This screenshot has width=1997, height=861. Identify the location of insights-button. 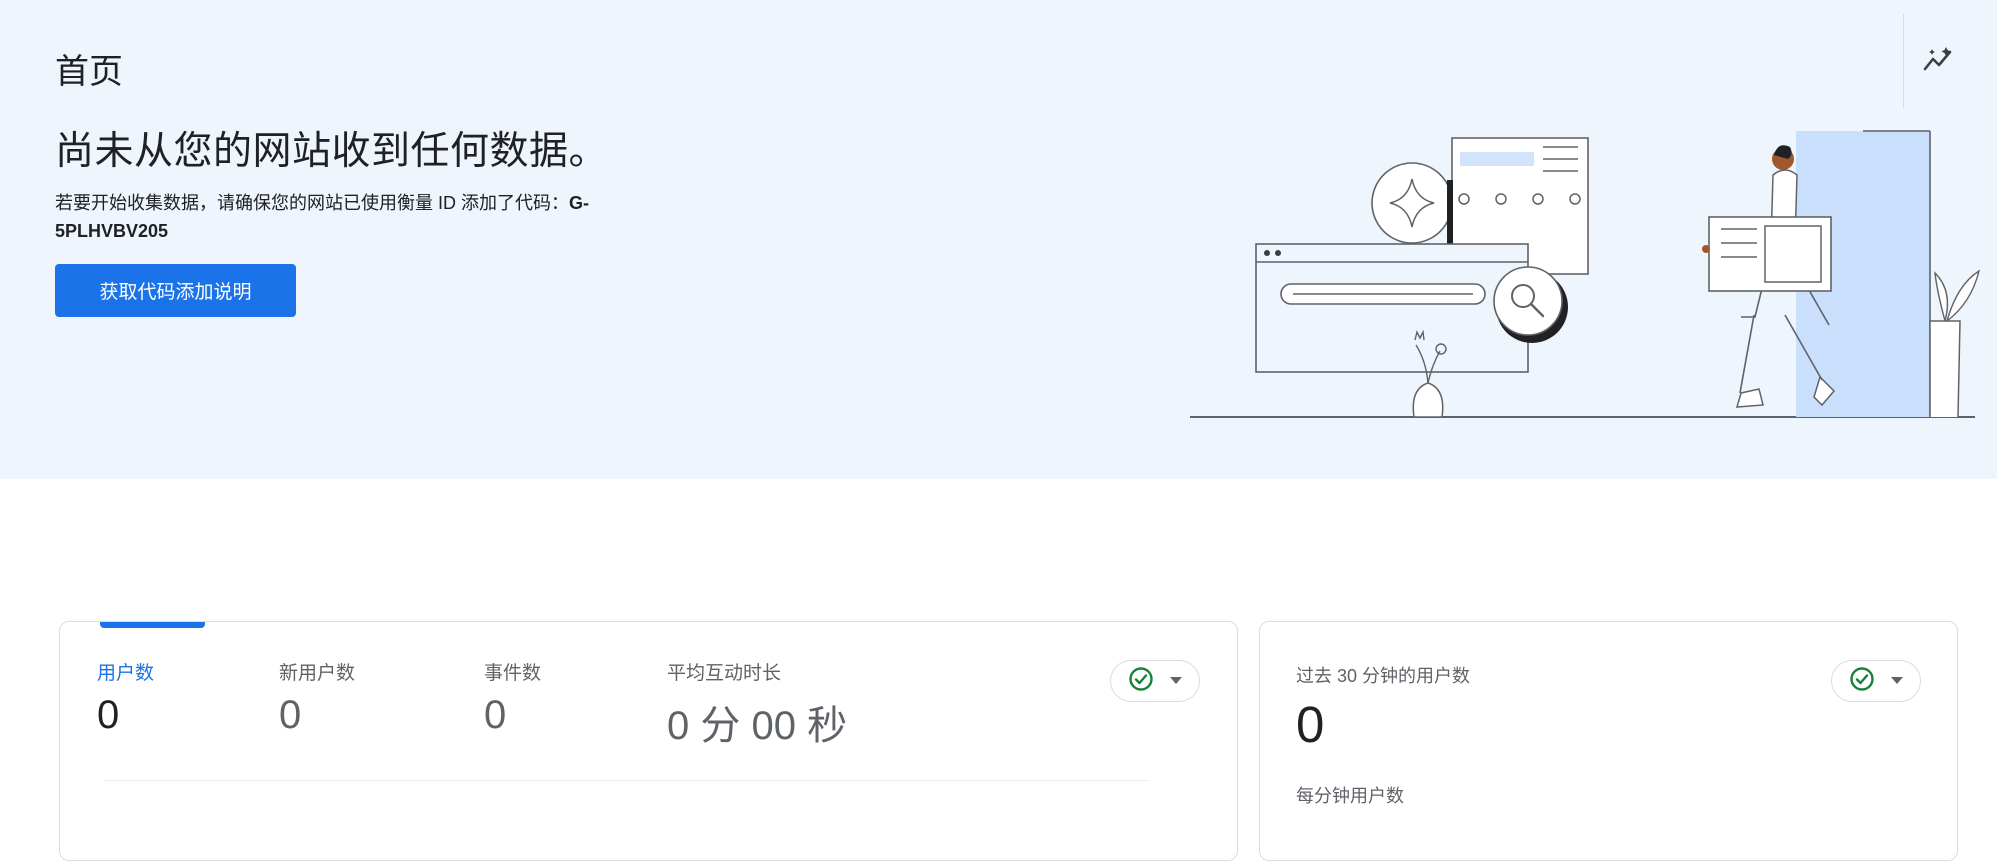
(1939, 61).